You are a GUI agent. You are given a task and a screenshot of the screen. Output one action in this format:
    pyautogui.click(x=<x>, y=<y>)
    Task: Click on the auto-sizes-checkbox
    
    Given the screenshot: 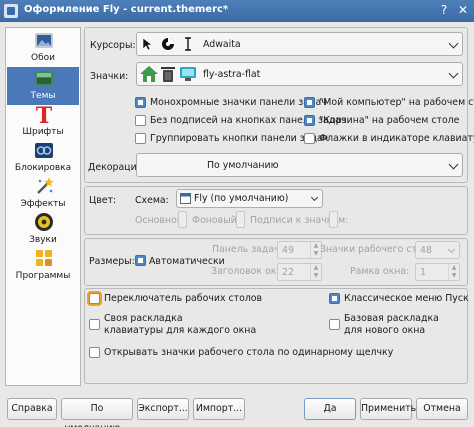 What is the action you would take?
    pyautogui.click(x=140, y=260)
    